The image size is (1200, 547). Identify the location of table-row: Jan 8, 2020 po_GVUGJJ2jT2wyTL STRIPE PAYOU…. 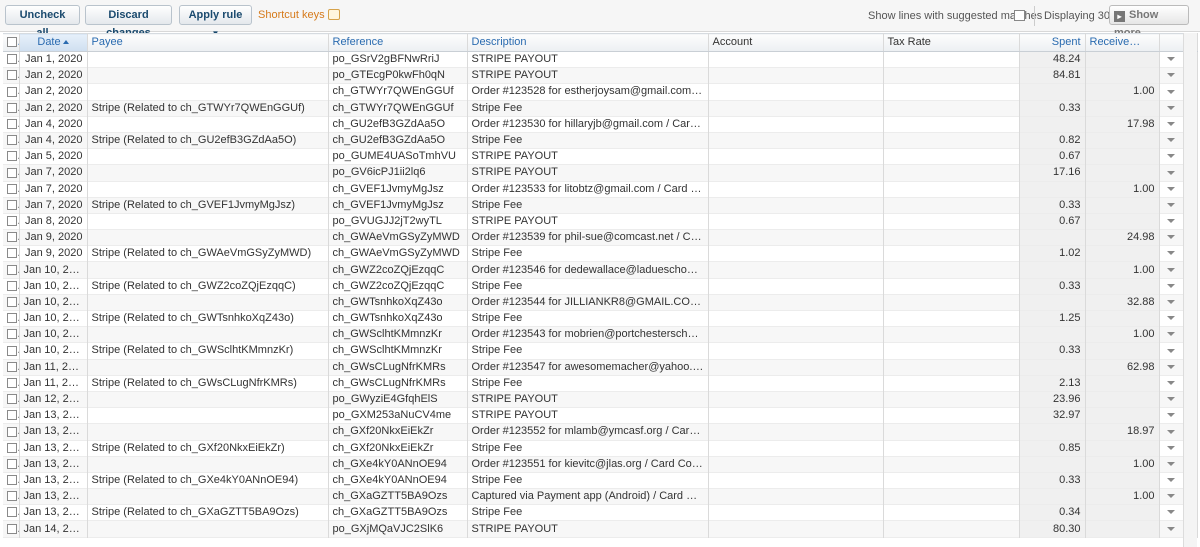
(600, 221).